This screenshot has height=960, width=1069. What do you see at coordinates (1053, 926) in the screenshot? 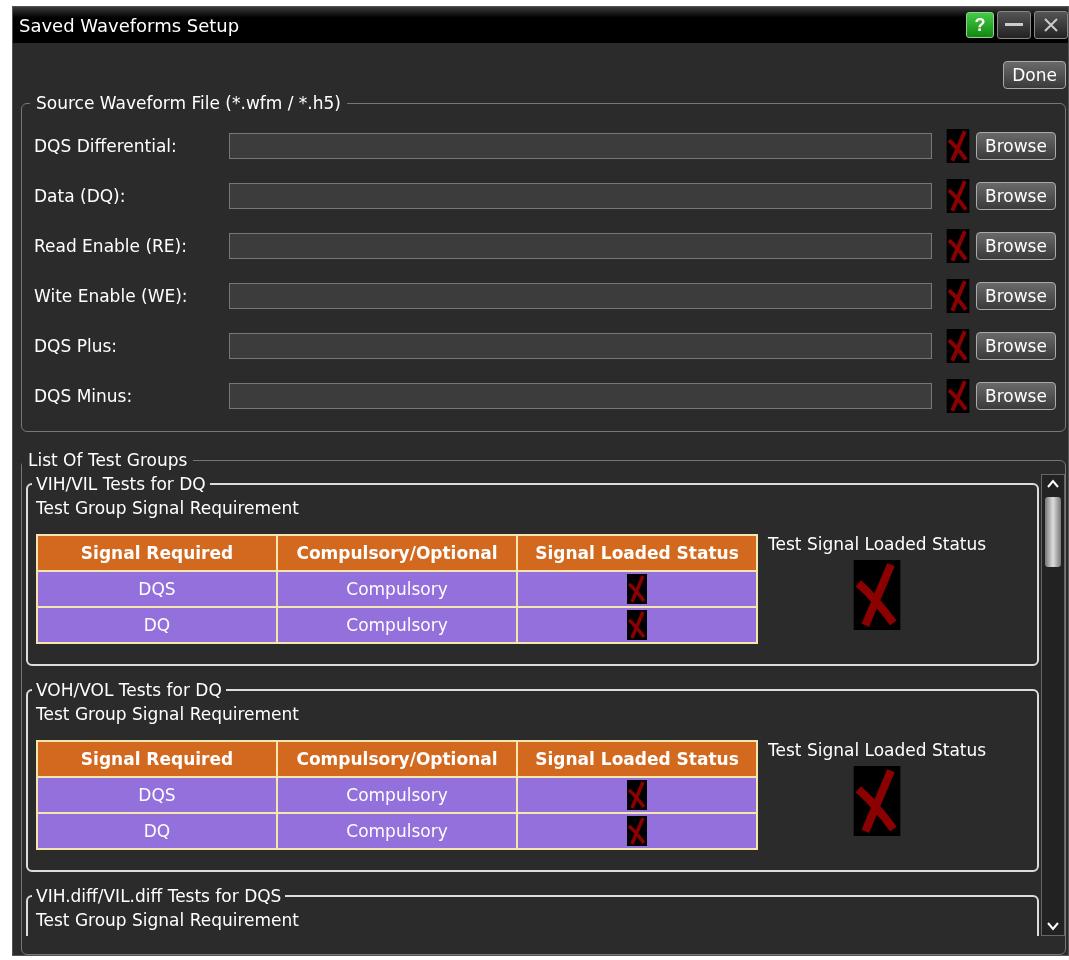
I see `scroll-down-icon` at bounding box center [1053, 926].